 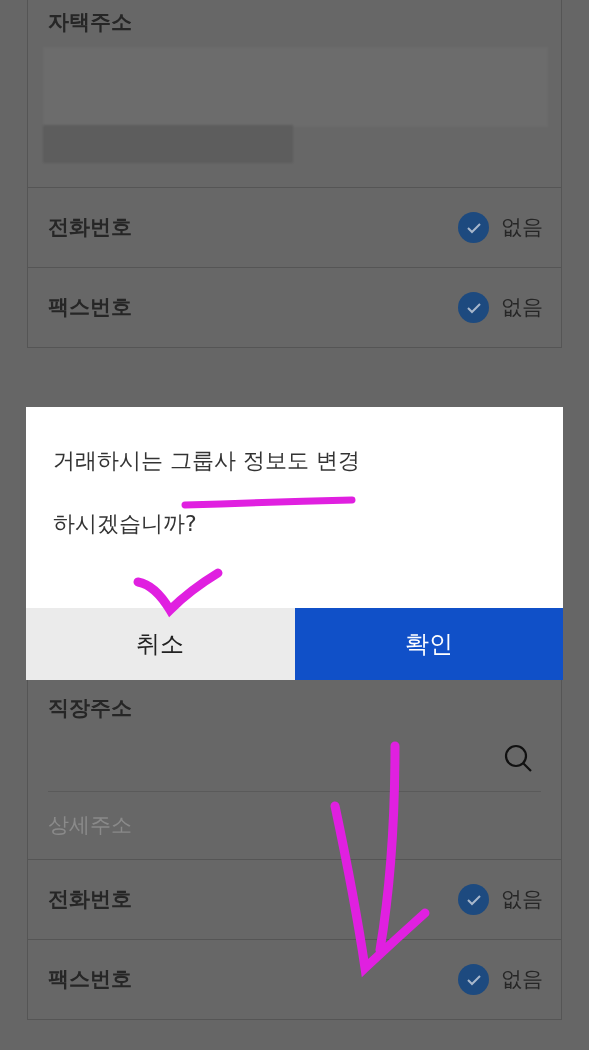 What do you see at coordinates (90, 708) in the screenshot?
I see `section-label: 직장주소` at bounding box center [90, 708].